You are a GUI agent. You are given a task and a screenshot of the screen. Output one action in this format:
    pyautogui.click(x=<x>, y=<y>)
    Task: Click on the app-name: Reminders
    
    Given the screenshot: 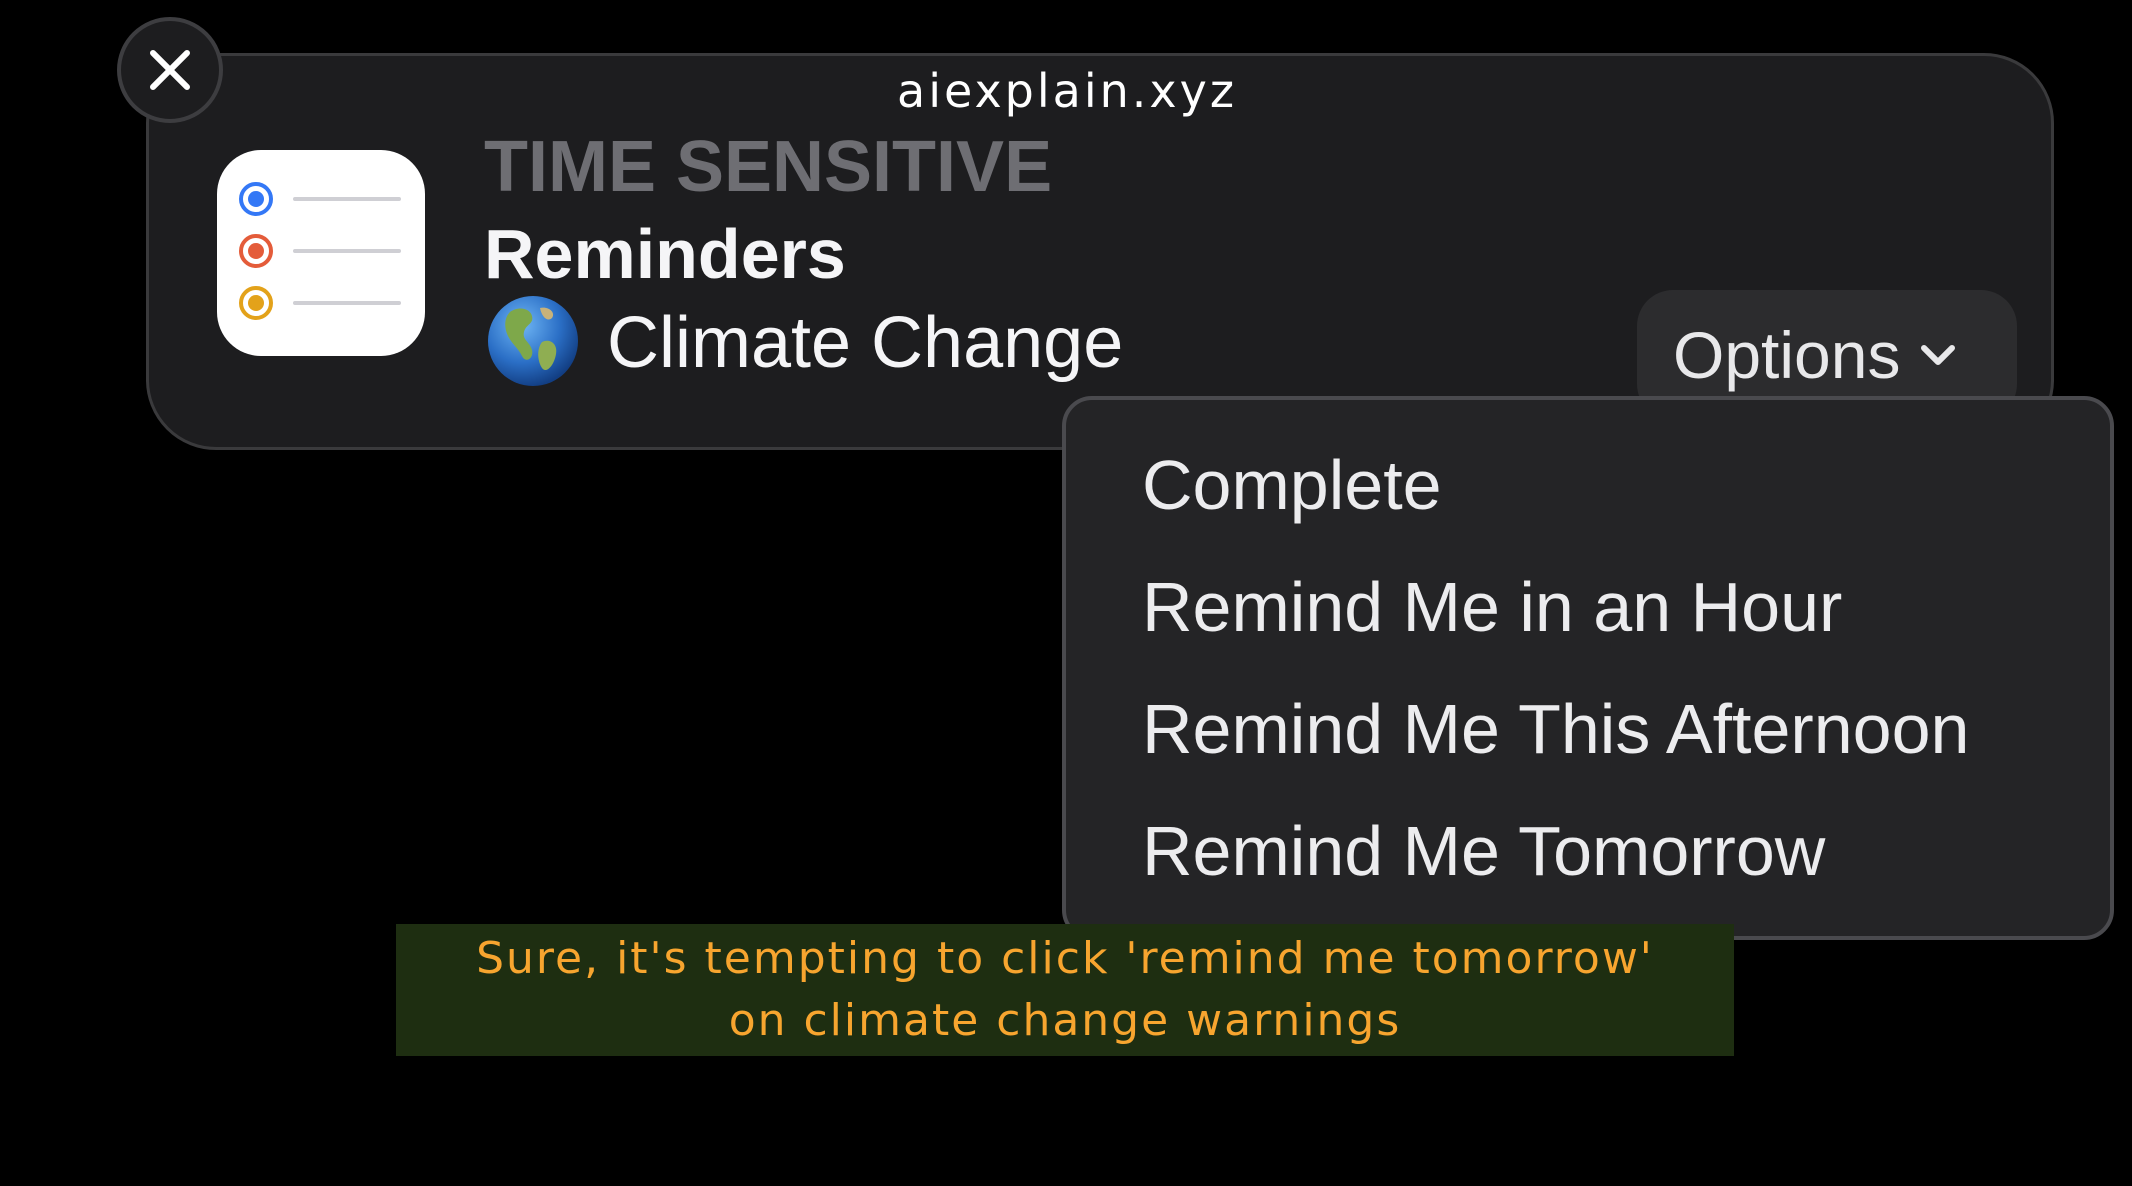 What is the action you would take?
    pyautogui.click(x=665, y=254)
    